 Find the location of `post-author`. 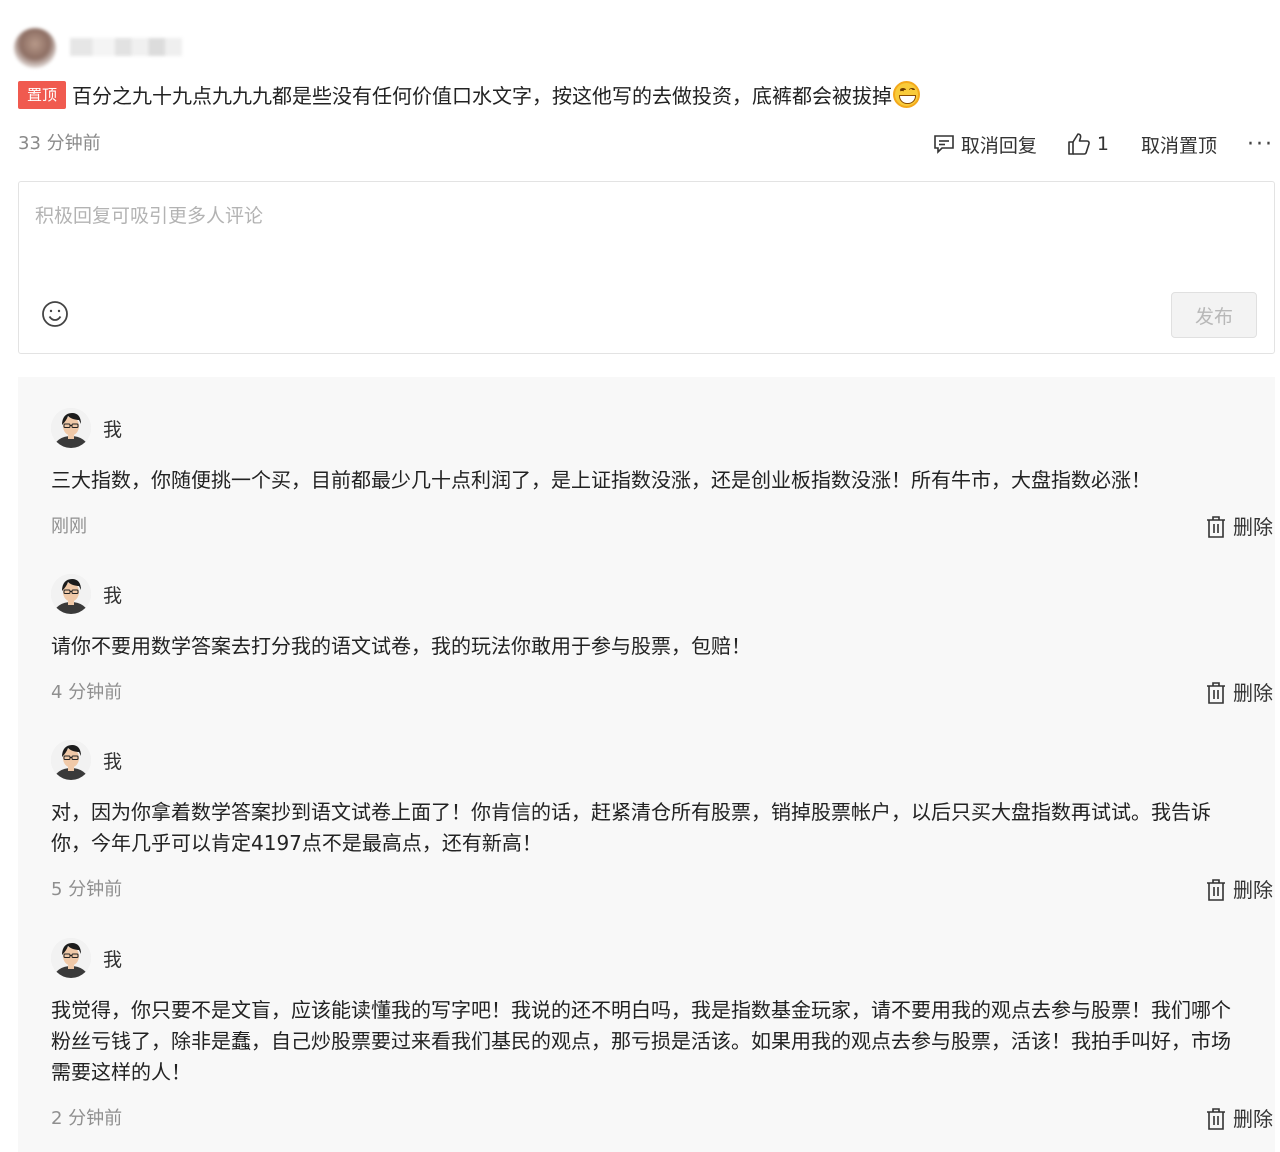

post-author is located at coordinates (99, 46).